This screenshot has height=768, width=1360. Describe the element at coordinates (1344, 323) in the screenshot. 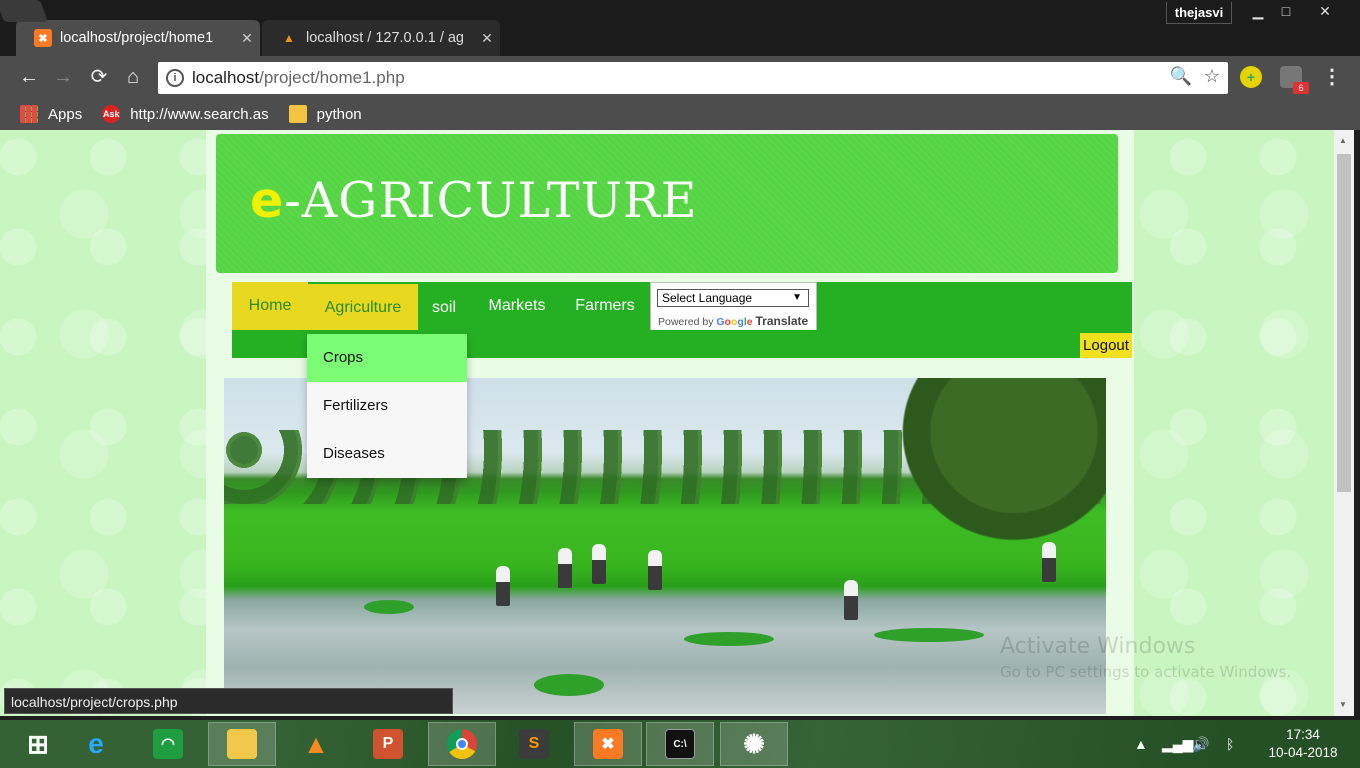

I see `scrollbar-thumb` at that location.